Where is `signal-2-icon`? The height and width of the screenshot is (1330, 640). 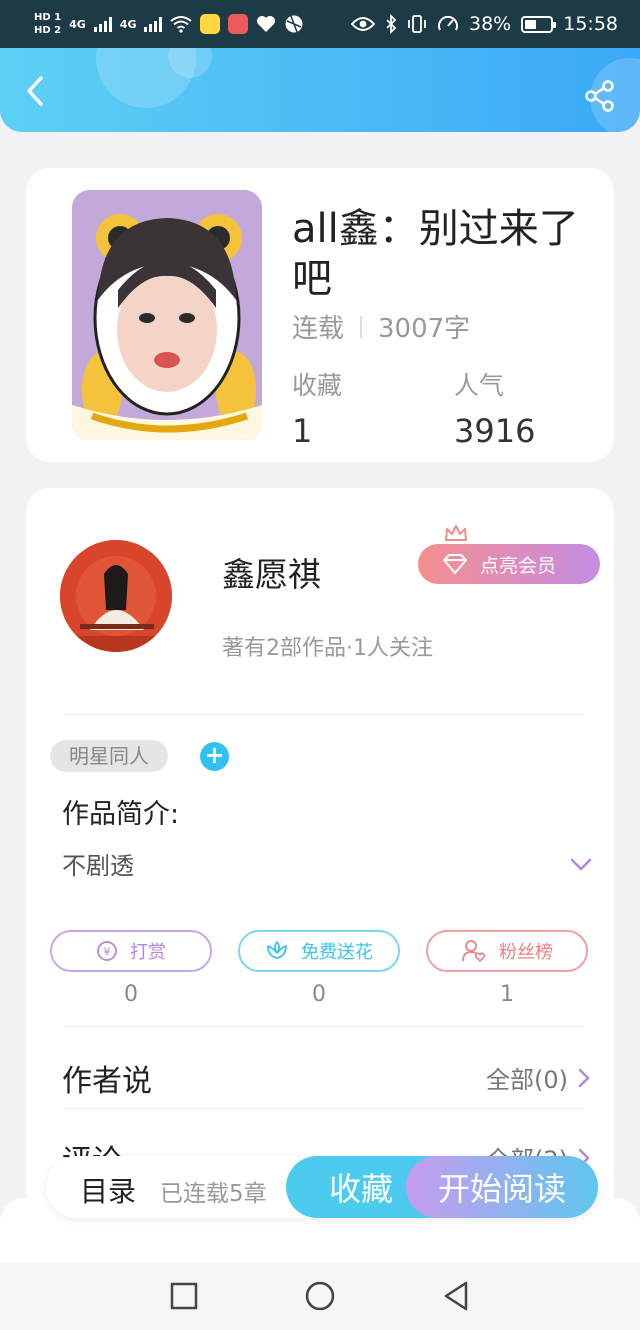 signal-2-icon is located at coordinates (153, 24).